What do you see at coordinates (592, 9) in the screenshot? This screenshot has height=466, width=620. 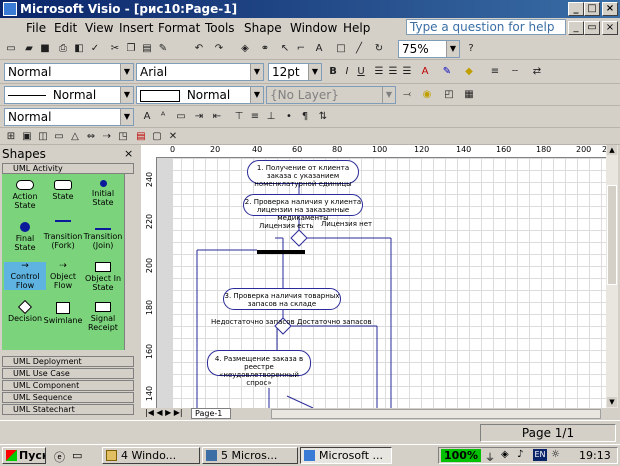 I see `maximize-button: □` at bounding box center [592, 9].